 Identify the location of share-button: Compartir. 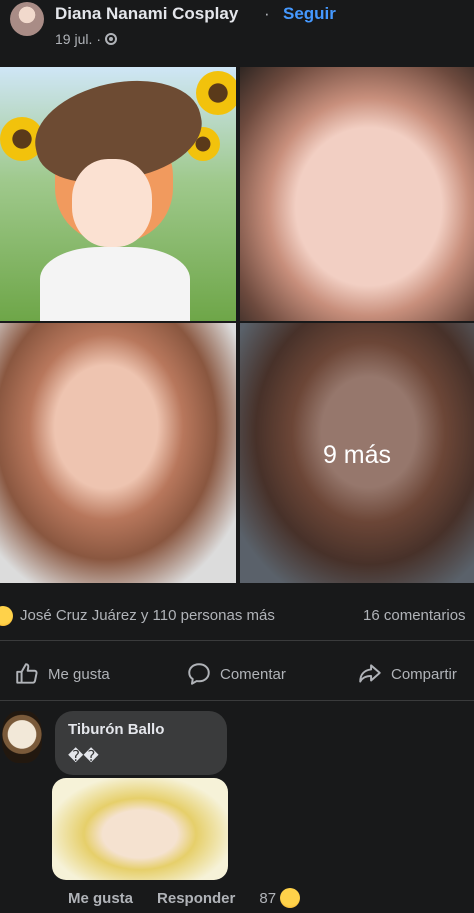
(407, 674).